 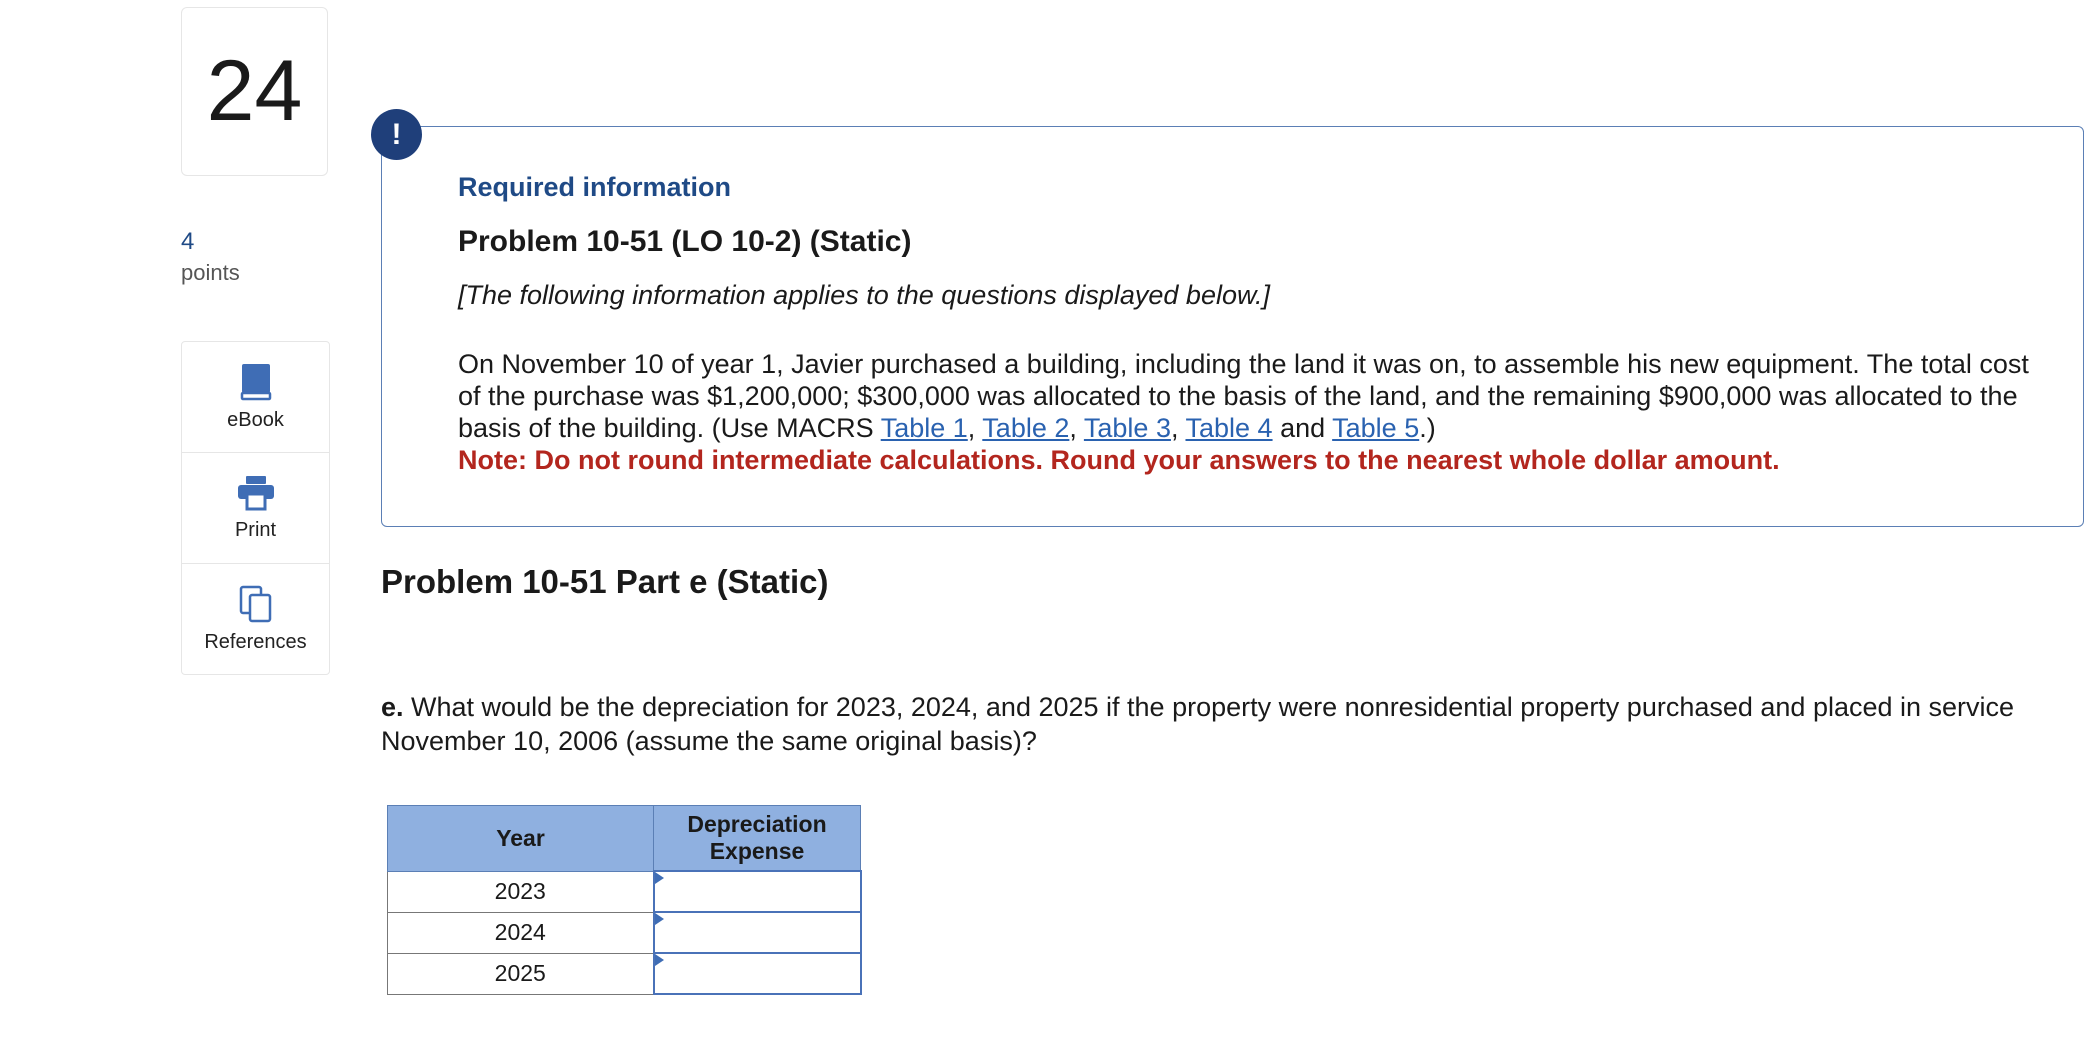 What do you see at coordinates (255, 419) in the screenshot?
I see `ebook-label: eBook` at bounding box center [255, 419].